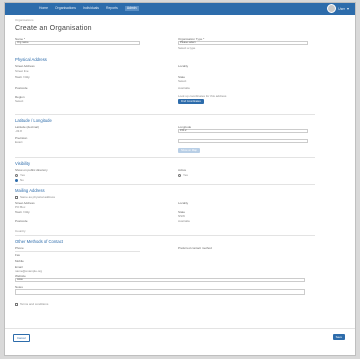  Describe the element at coordinates (21, 88) in the screenshot. I see `postcode-label: Postcode` at that location.